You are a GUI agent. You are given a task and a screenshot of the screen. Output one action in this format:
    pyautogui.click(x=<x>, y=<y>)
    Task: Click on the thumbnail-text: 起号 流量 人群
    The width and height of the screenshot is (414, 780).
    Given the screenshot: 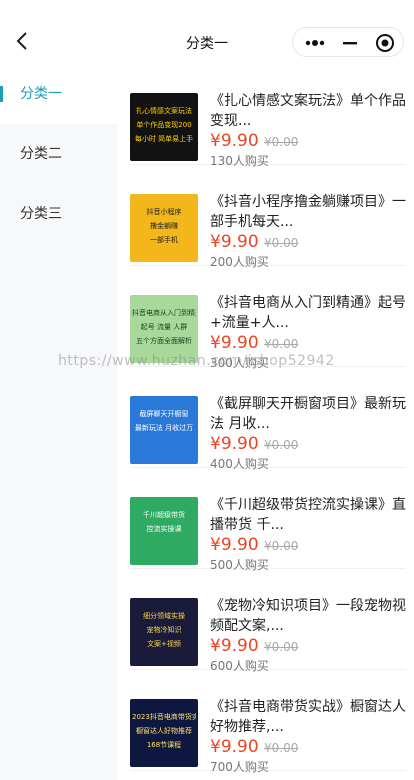 What is the action you would take?
    pyautogui.click(x=164, y=327)
    